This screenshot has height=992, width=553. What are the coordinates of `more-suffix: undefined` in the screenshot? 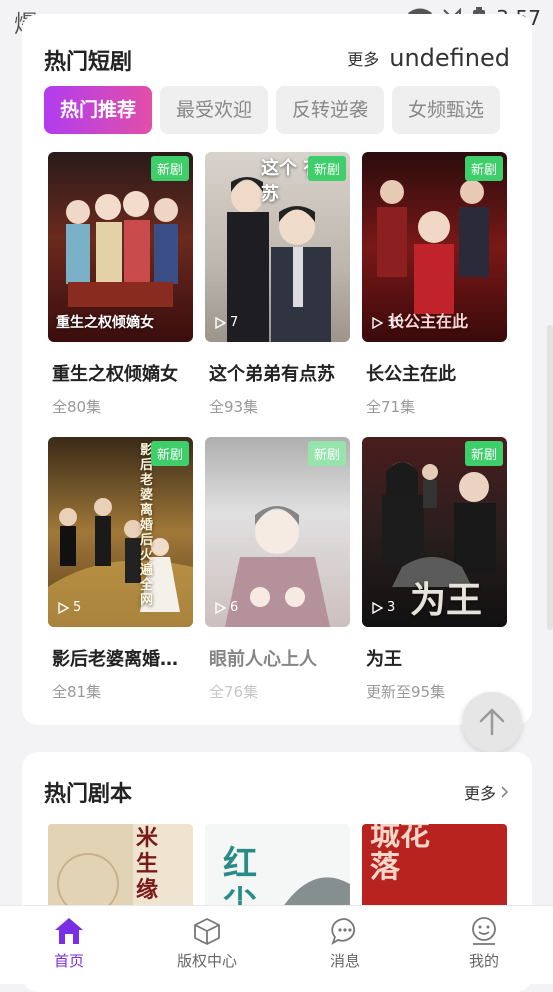 It's located at (449, 58).